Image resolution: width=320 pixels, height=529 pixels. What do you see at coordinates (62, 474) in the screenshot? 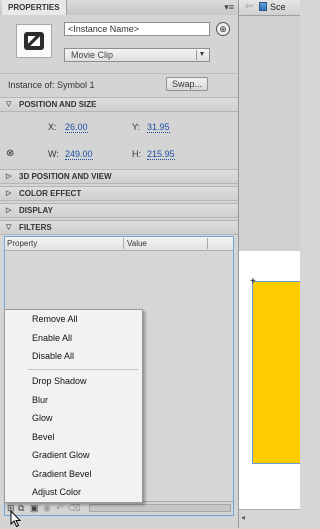
I see `menu-item-gradient-bevel: Gradient Bevel` at bounding box center [62, 474].